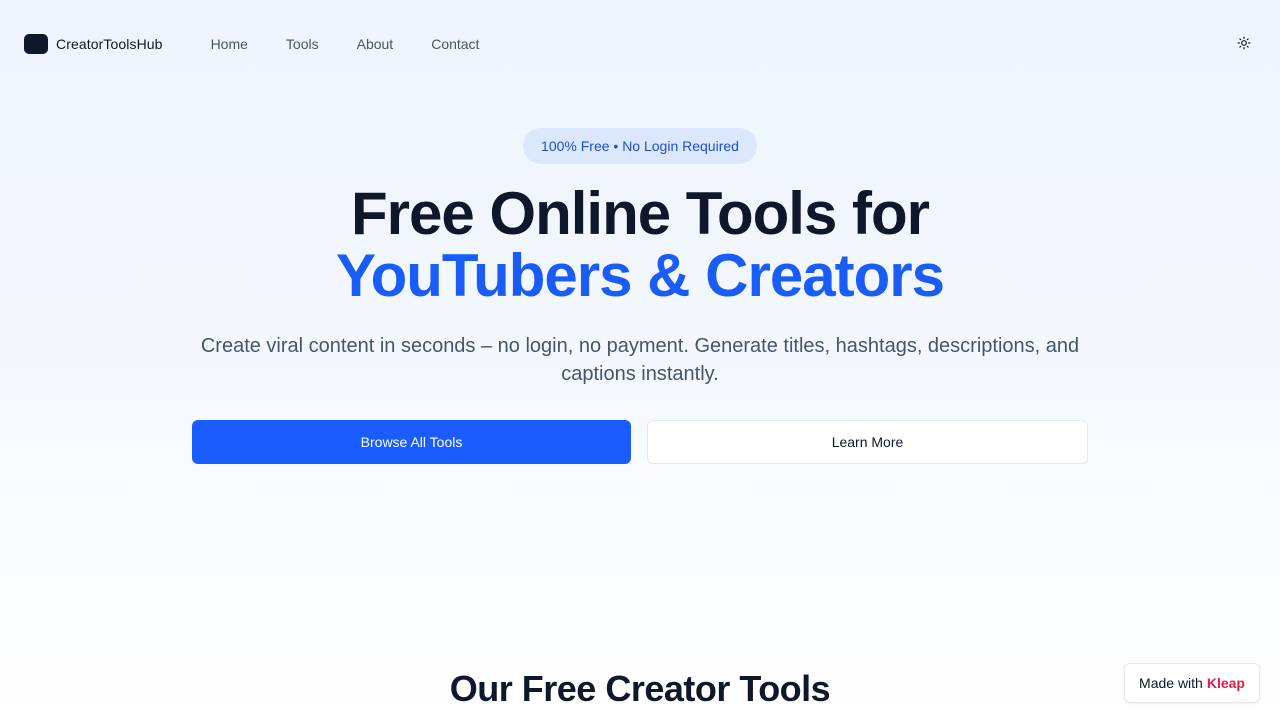 This screenshot has width=1280, height=720. What do you see at coordinates (36, 44) in the screenshot?
I see `brand-logo-icon` at bounding box center [36, 44].